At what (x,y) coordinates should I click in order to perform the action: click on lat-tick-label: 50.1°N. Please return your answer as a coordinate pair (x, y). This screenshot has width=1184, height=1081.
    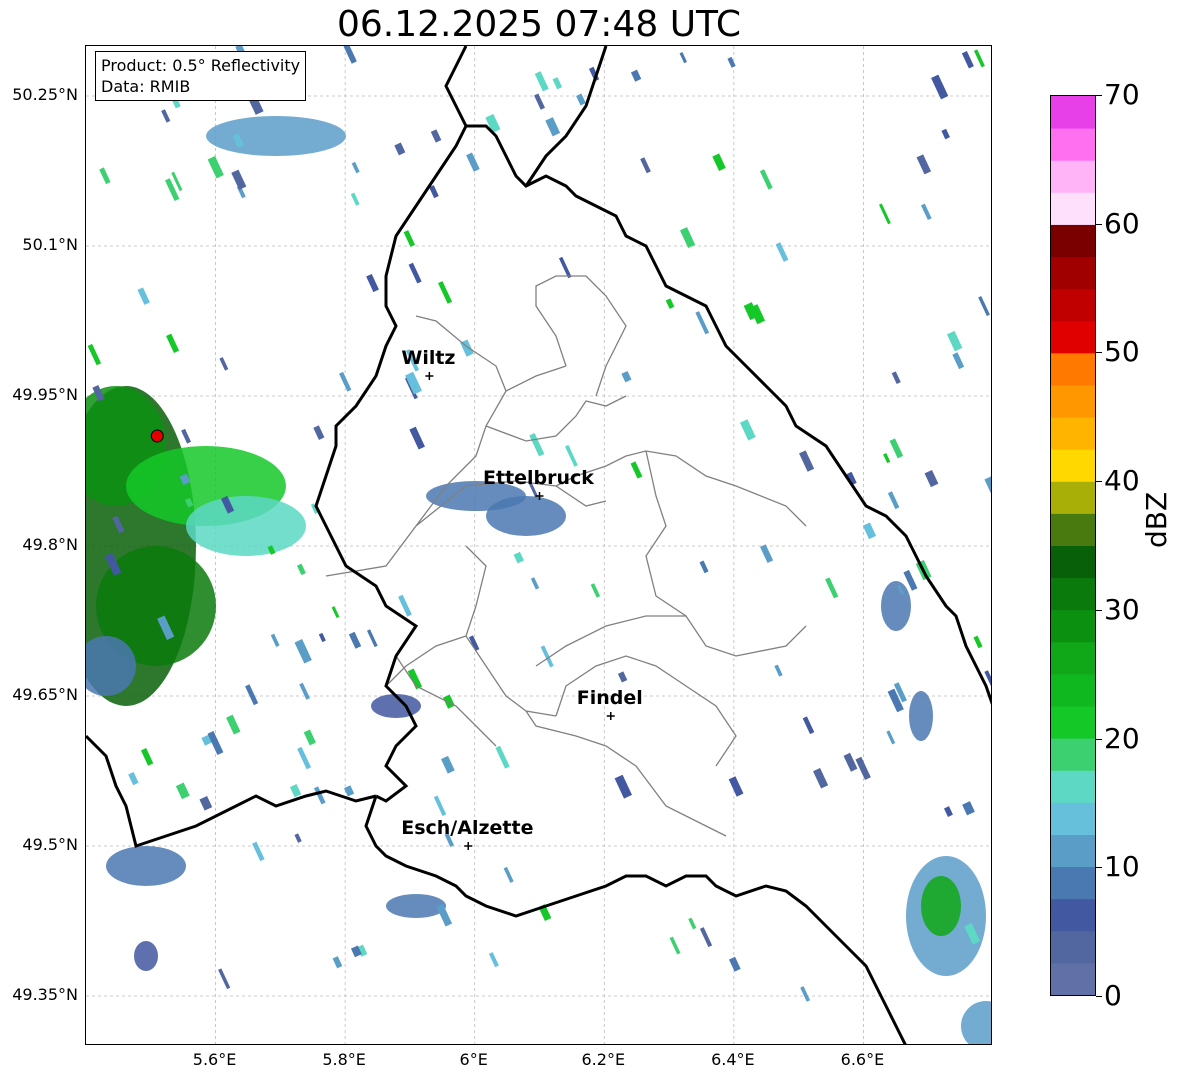
    Looking at the image, I should click on (50, 244).